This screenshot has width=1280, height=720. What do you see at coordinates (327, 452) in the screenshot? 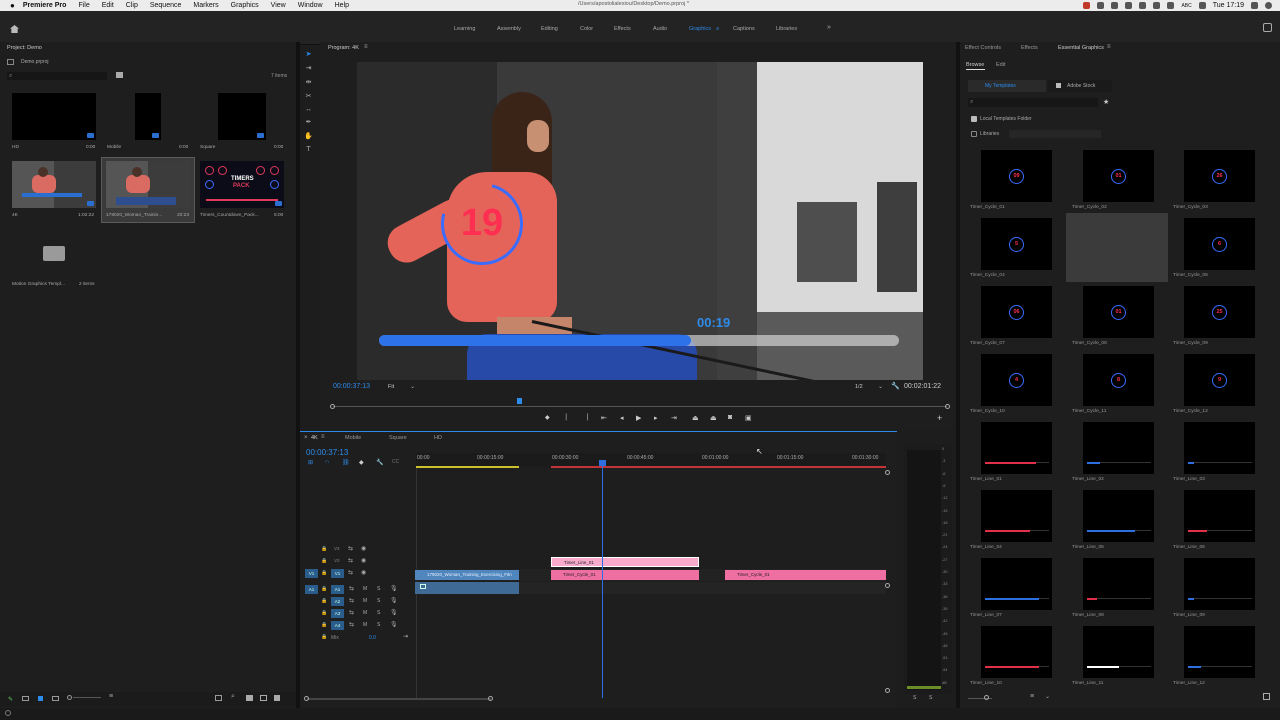
I see `timeline-timecode: 00:00:37:13` at bounding box center [327, 452].